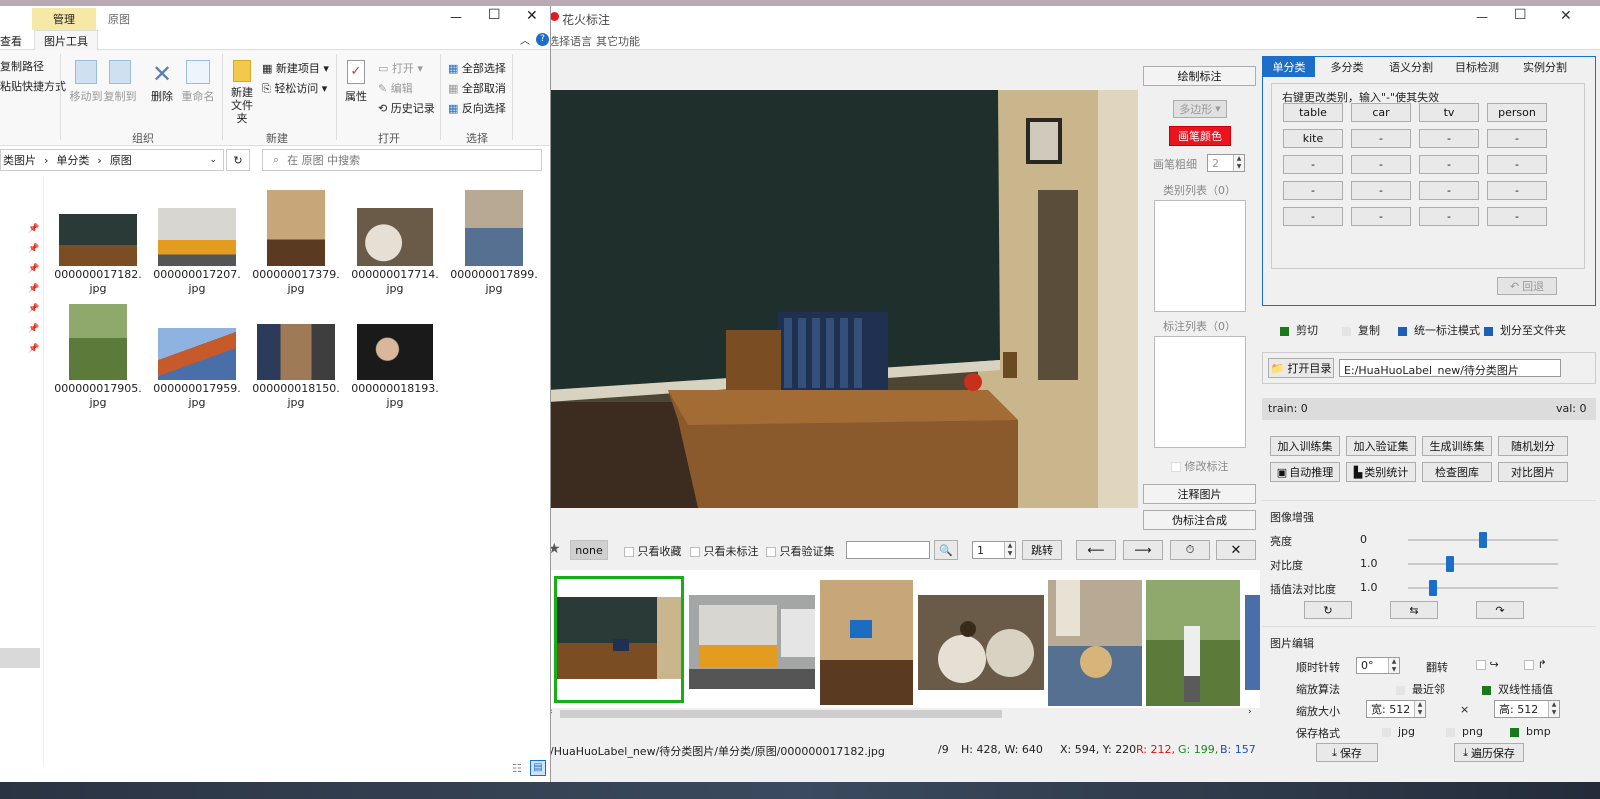  I want to click on format-jpg-radio: jpg, so click(1398, 731).